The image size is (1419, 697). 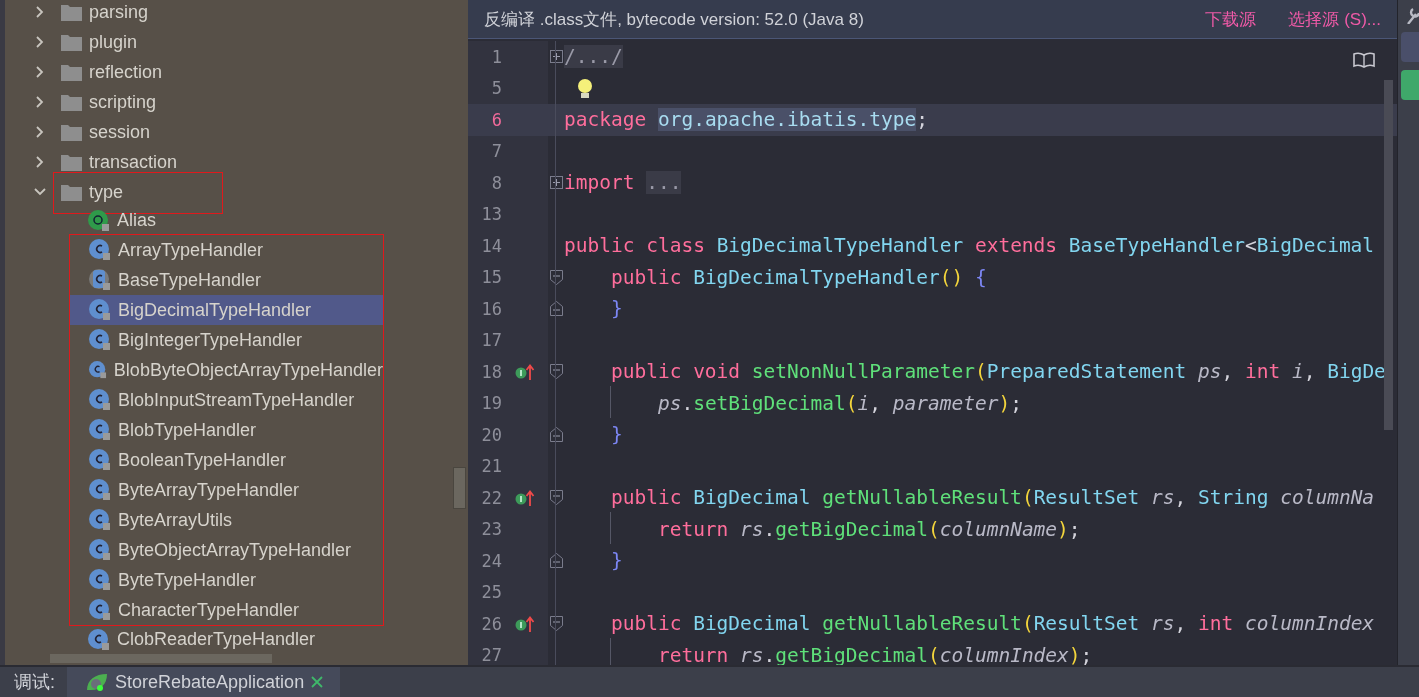 I want to click on line-number: 25, so click(x=491, y=592).